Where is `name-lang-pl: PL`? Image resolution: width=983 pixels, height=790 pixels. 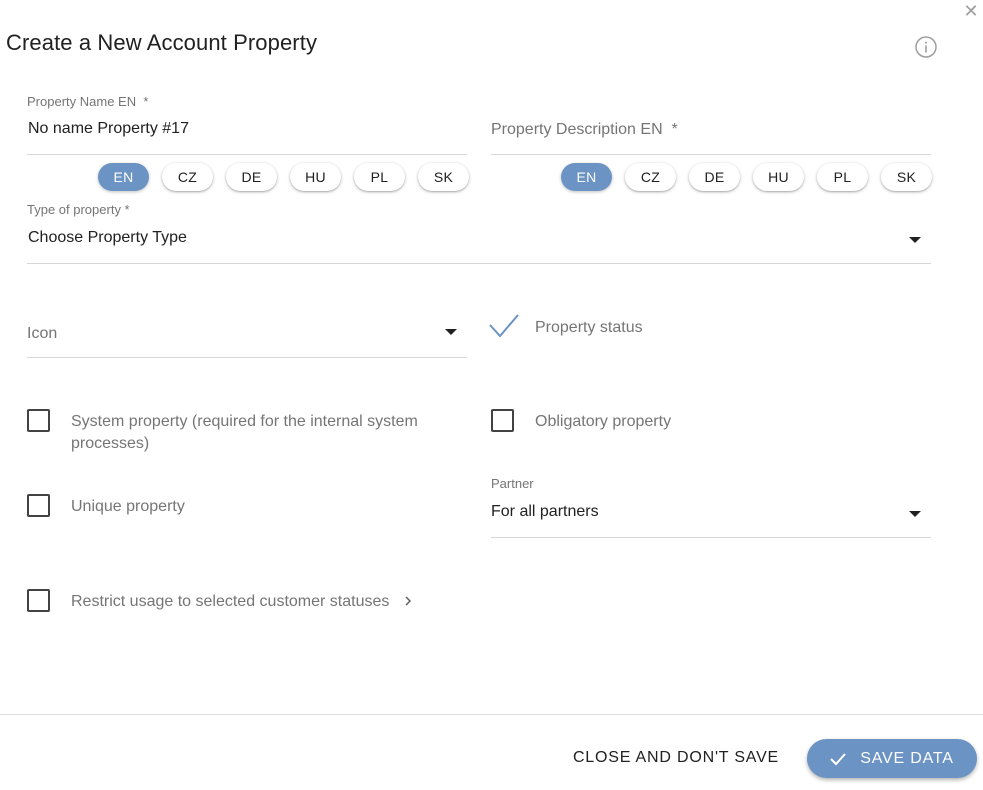 name-lang-pl: PL is located at coordinates (379, 177).